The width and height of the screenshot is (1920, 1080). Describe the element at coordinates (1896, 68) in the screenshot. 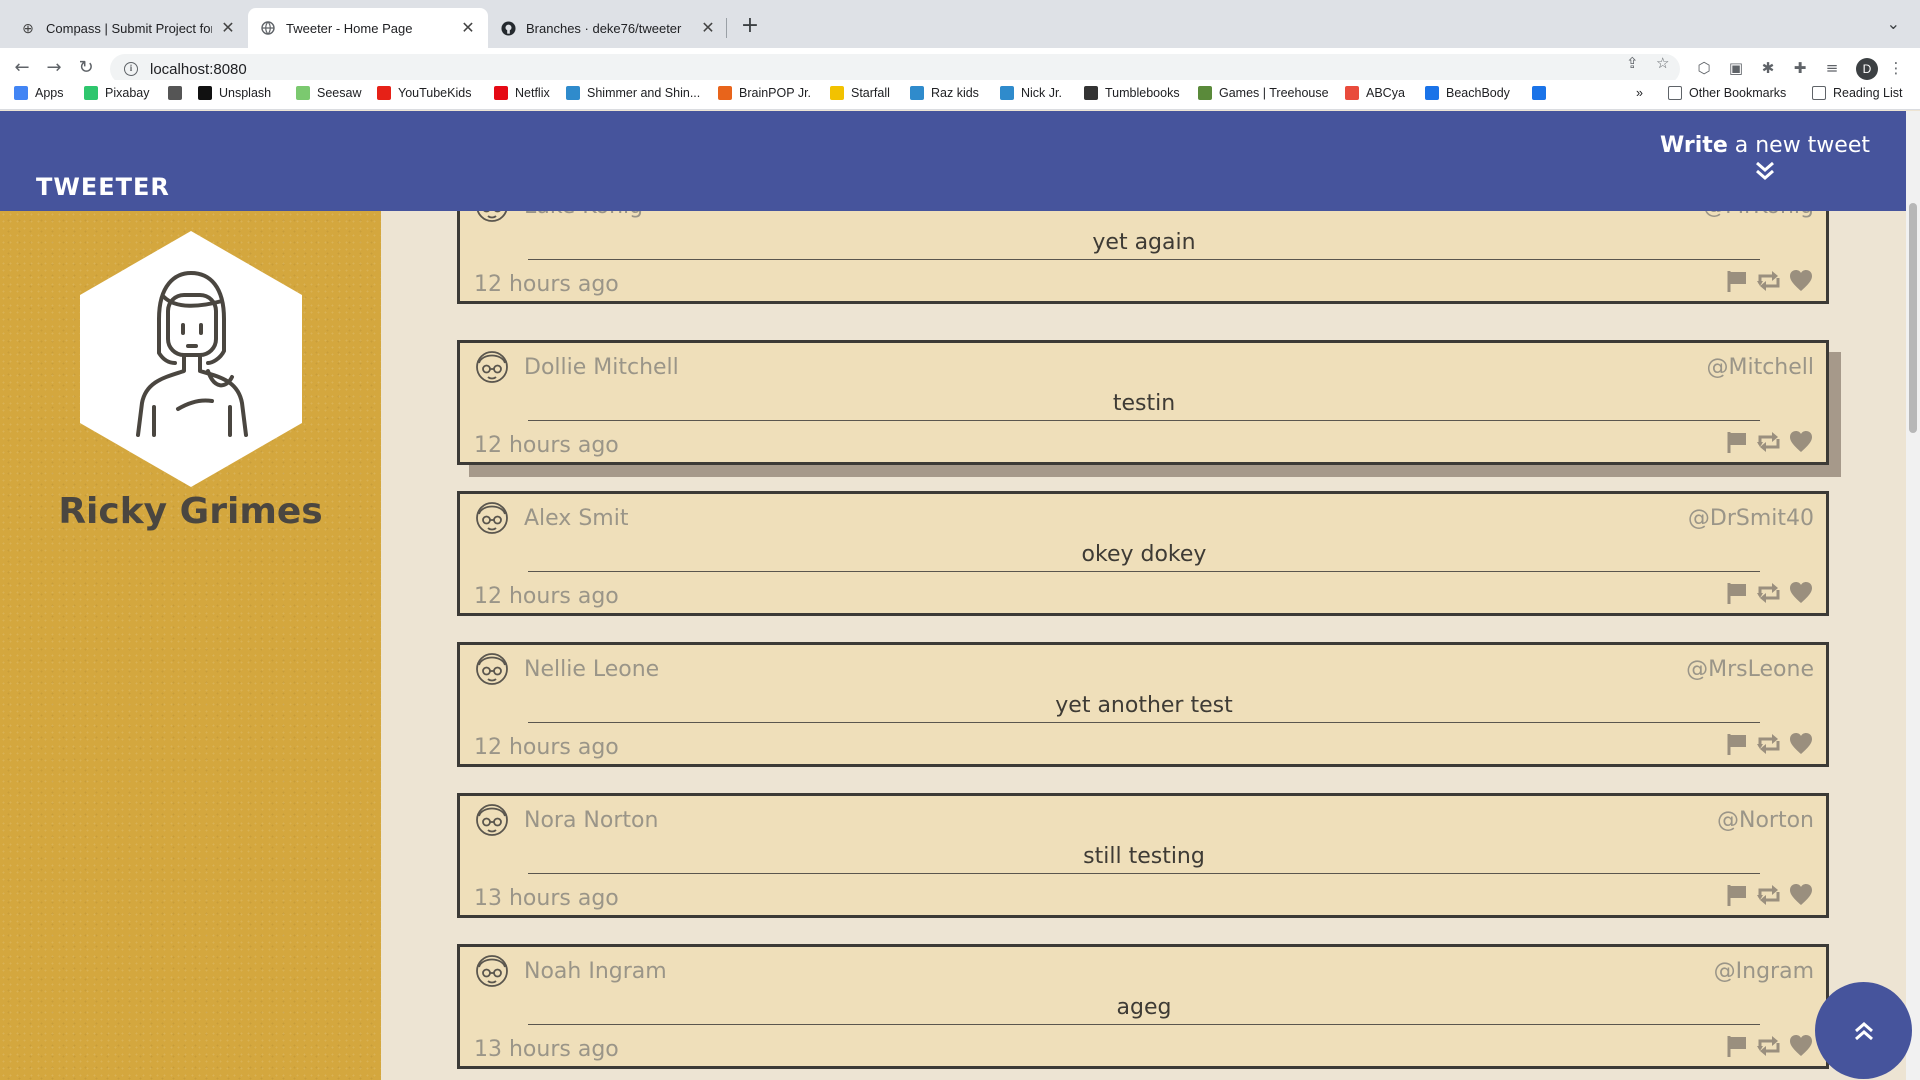

I see `browser-menu-icon: ⋮` at that location.